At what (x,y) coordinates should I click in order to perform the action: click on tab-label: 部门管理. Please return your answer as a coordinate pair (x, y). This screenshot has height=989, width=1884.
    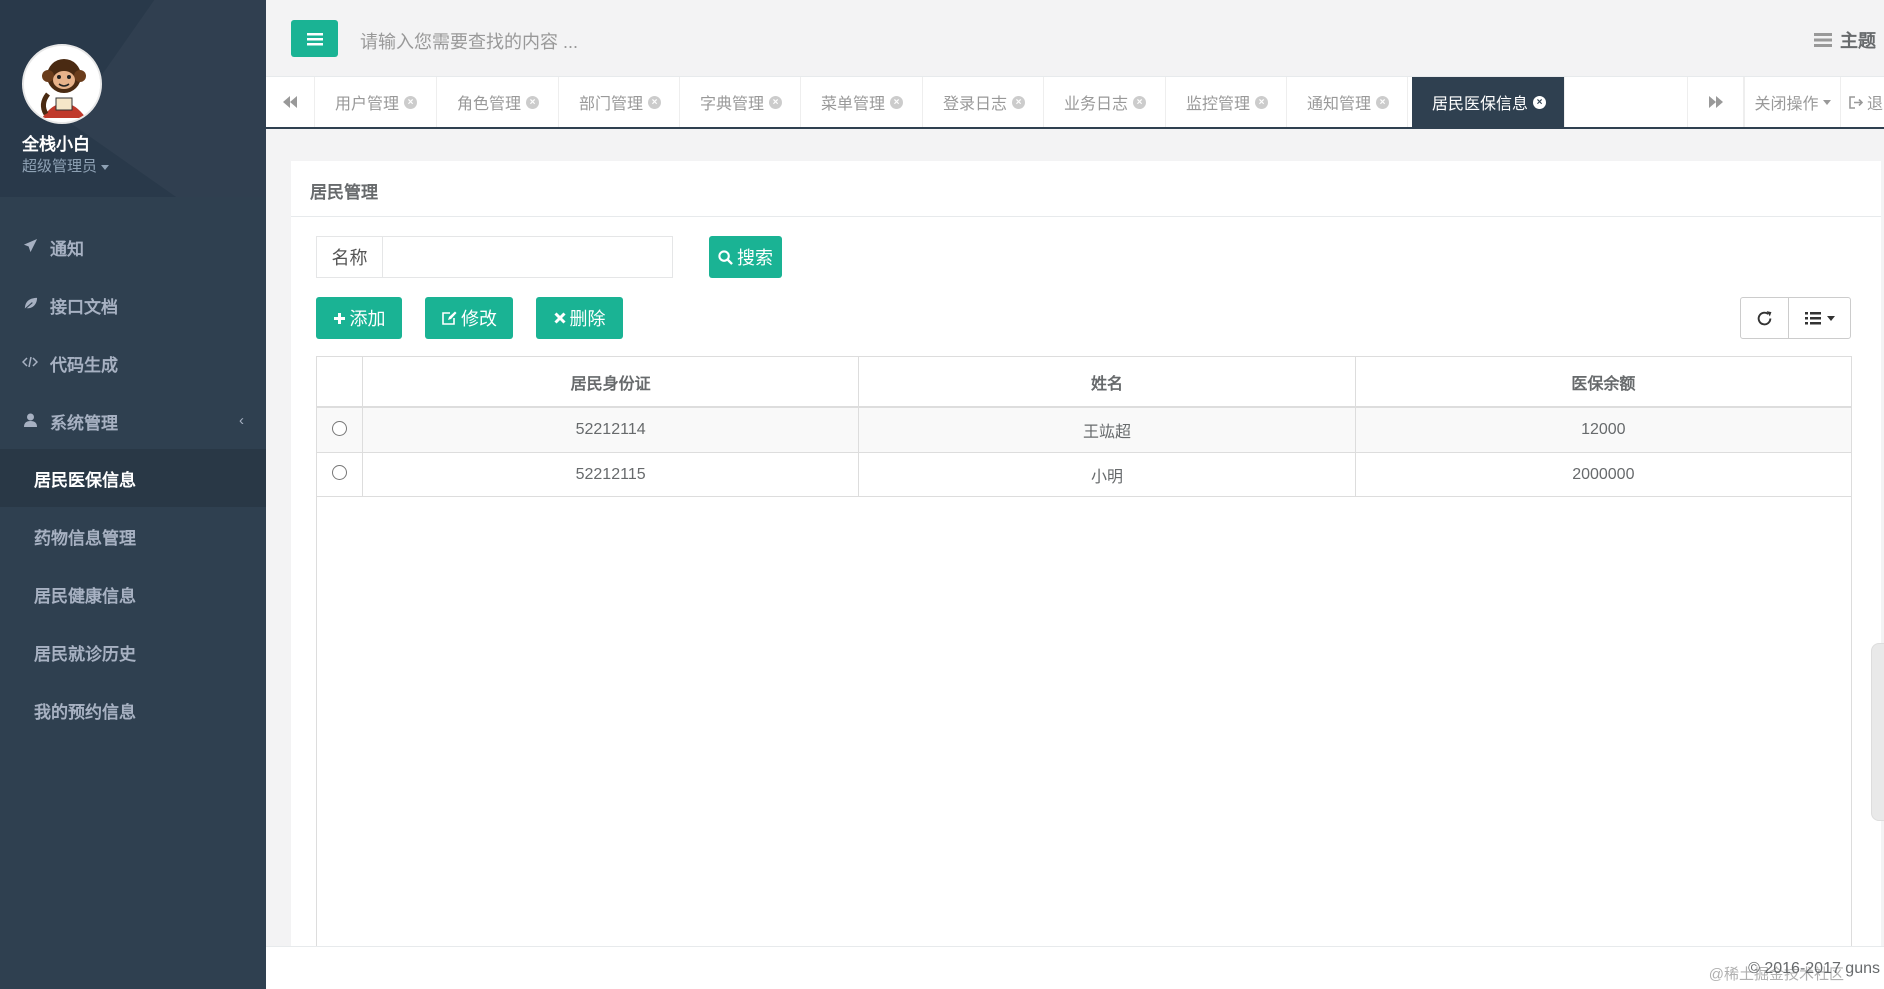
    Looking at the image, I should click on (611, 104).